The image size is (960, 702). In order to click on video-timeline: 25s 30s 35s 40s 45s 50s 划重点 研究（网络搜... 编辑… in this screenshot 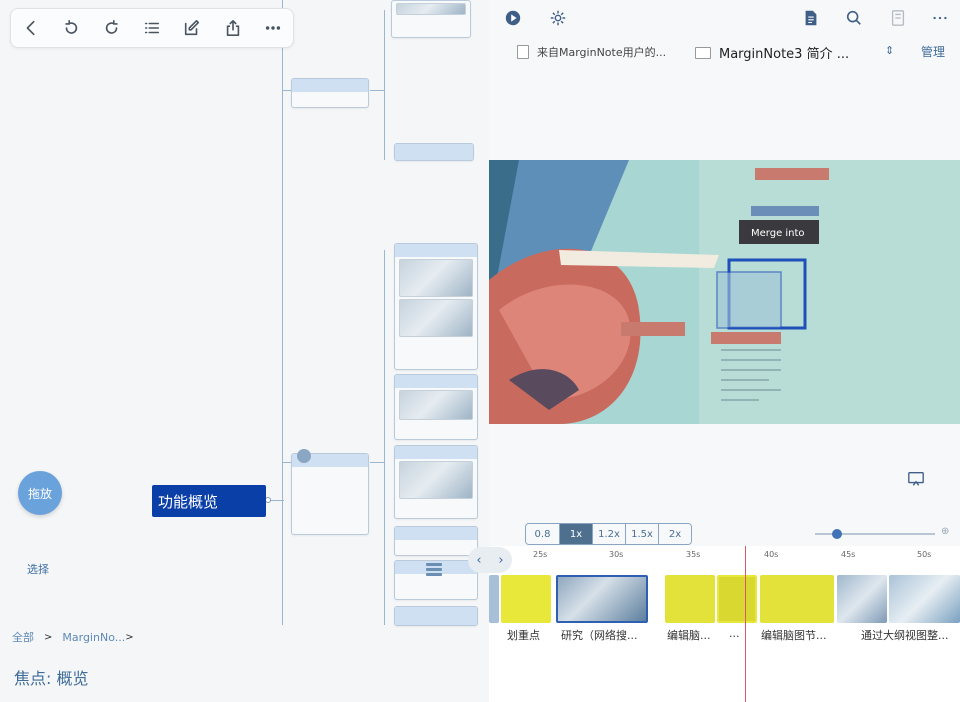, I will do `click(724, 624)`.